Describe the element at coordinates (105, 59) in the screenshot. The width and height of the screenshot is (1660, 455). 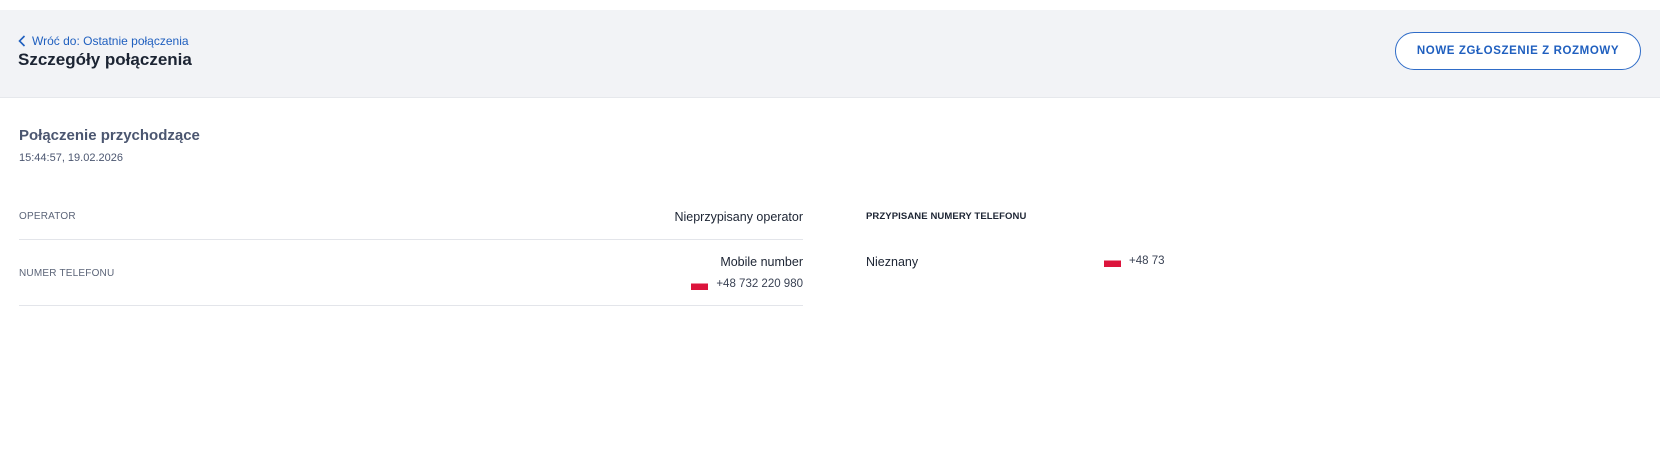
I see `page-title: Szczegóły połączenia` at that location.